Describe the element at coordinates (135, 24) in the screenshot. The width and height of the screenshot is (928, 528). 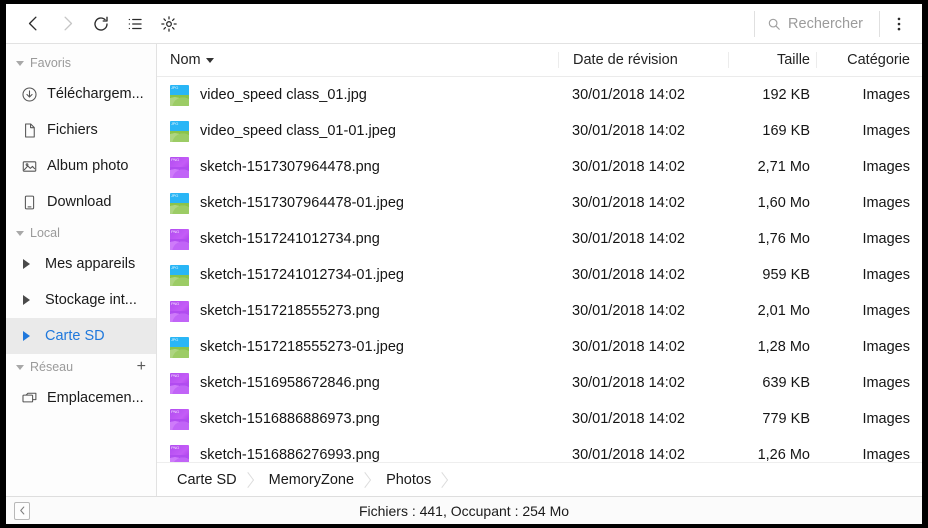
I see `list-view-button` at that location.